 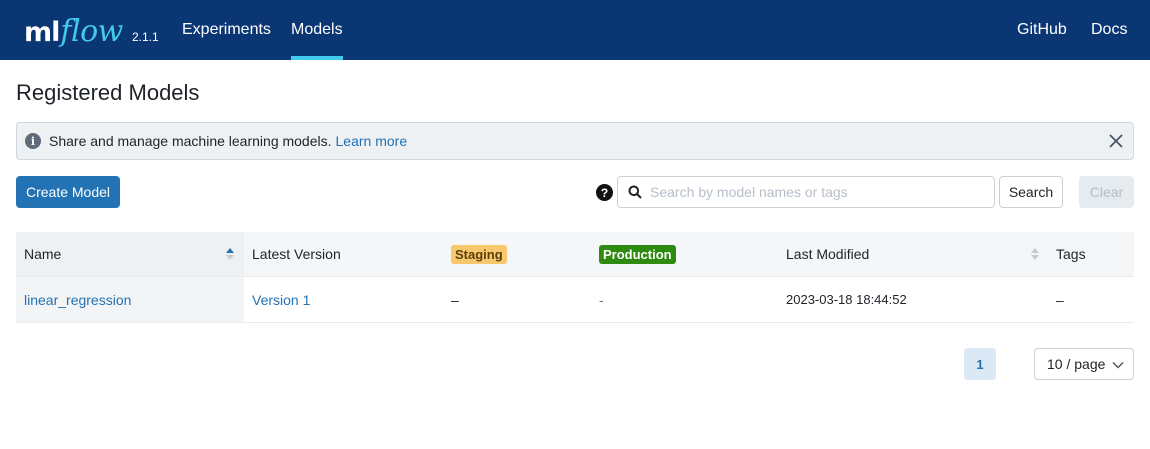 I want to click on column-header-staging-badge: Staging, so click(x=479, y=254).